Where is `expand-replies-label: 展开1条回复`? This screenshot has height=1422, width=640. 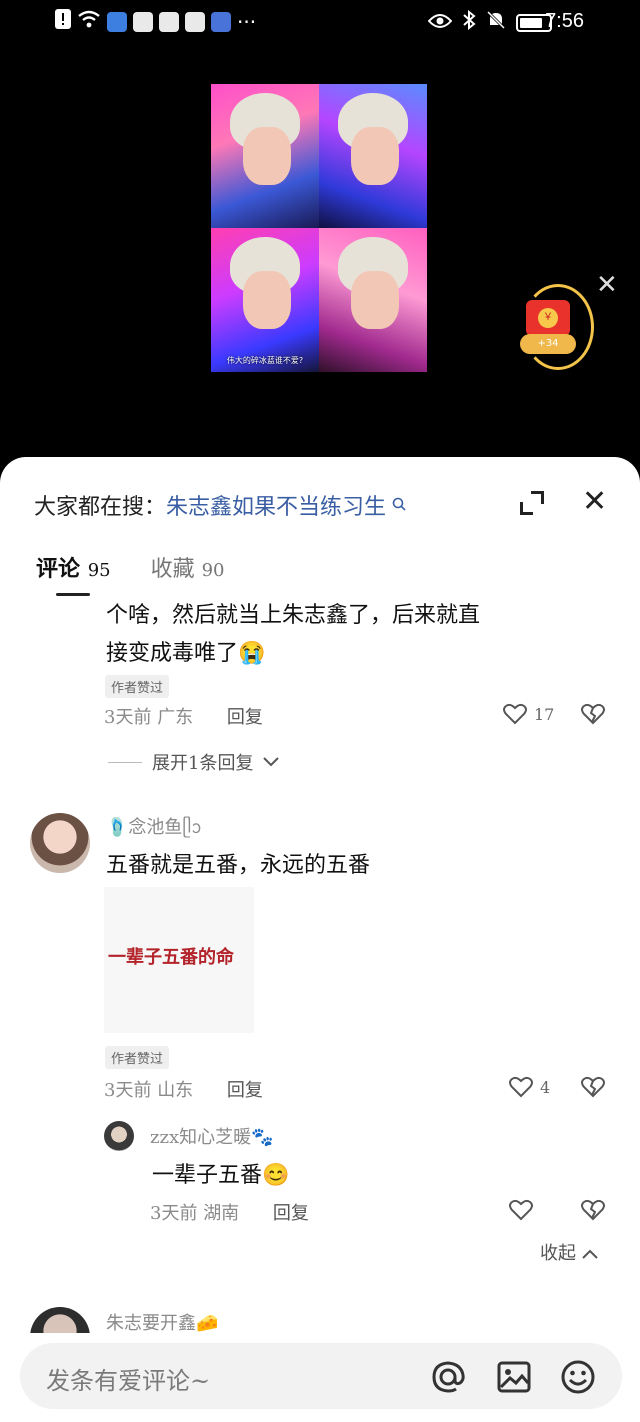 expand-replies-label: 展开1条回复 is located at coordinates (203, 763).